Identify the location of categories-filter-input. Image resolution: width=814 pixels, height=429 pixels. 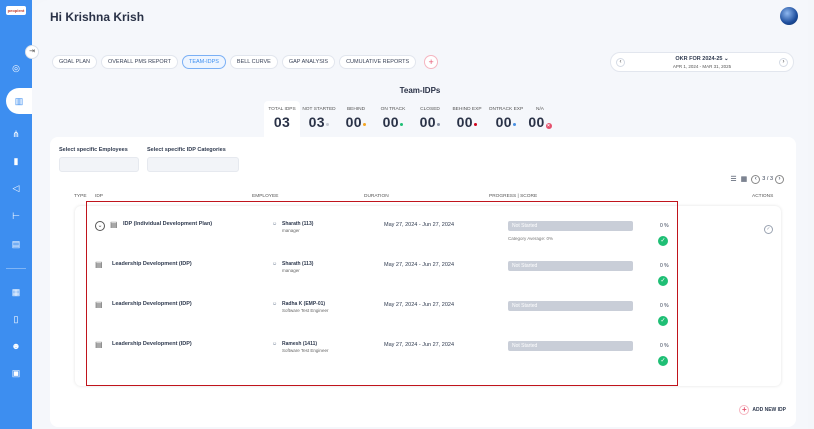
(193, 164).